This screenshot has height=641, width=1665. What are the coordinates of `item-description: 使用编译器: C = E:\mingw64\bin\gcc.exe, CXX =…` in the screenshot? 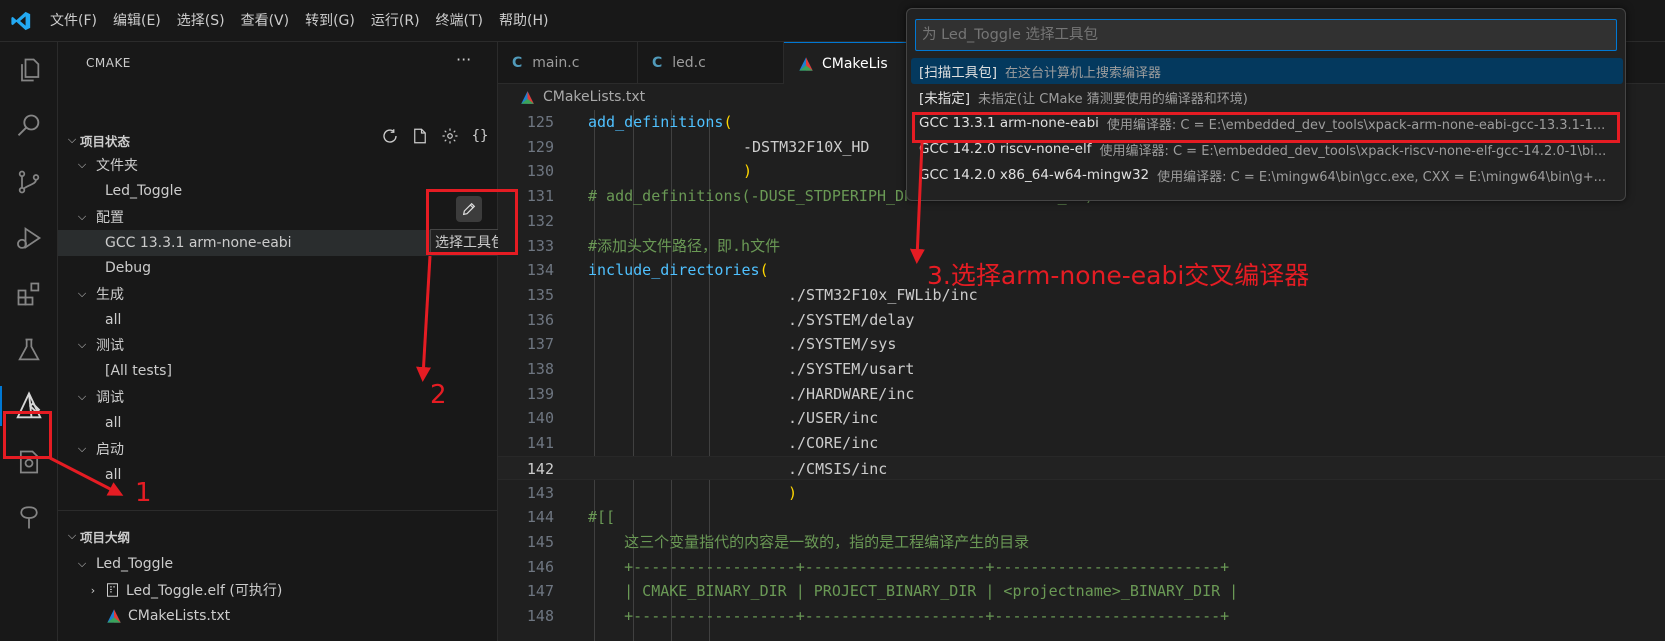 It's located at (1382, 177).